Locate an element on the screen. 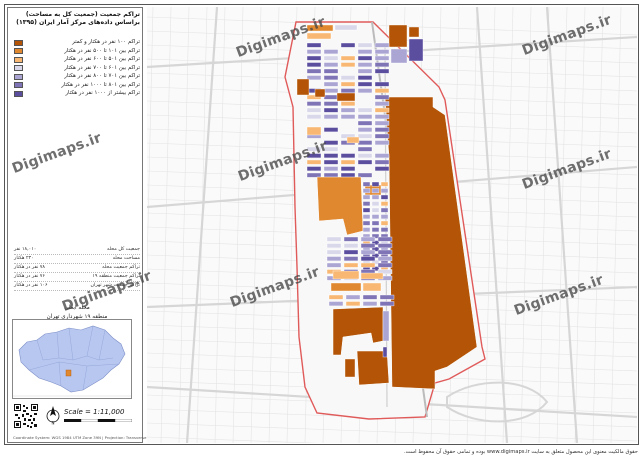  stat-row: جمعیت کل محله ۱۸,۰۱۰ نفر is located at coordinates (77, 250).